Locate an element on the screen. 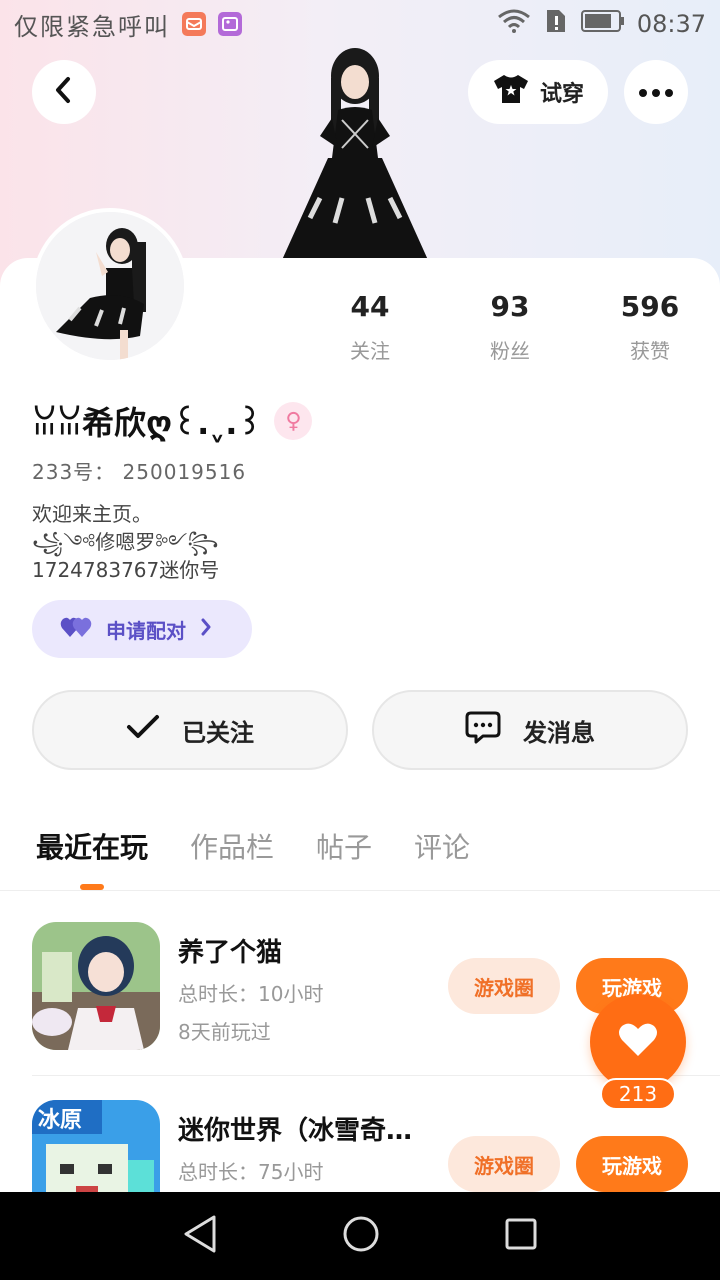  tab-comments: 评论 is located at coordinates (442, 846).